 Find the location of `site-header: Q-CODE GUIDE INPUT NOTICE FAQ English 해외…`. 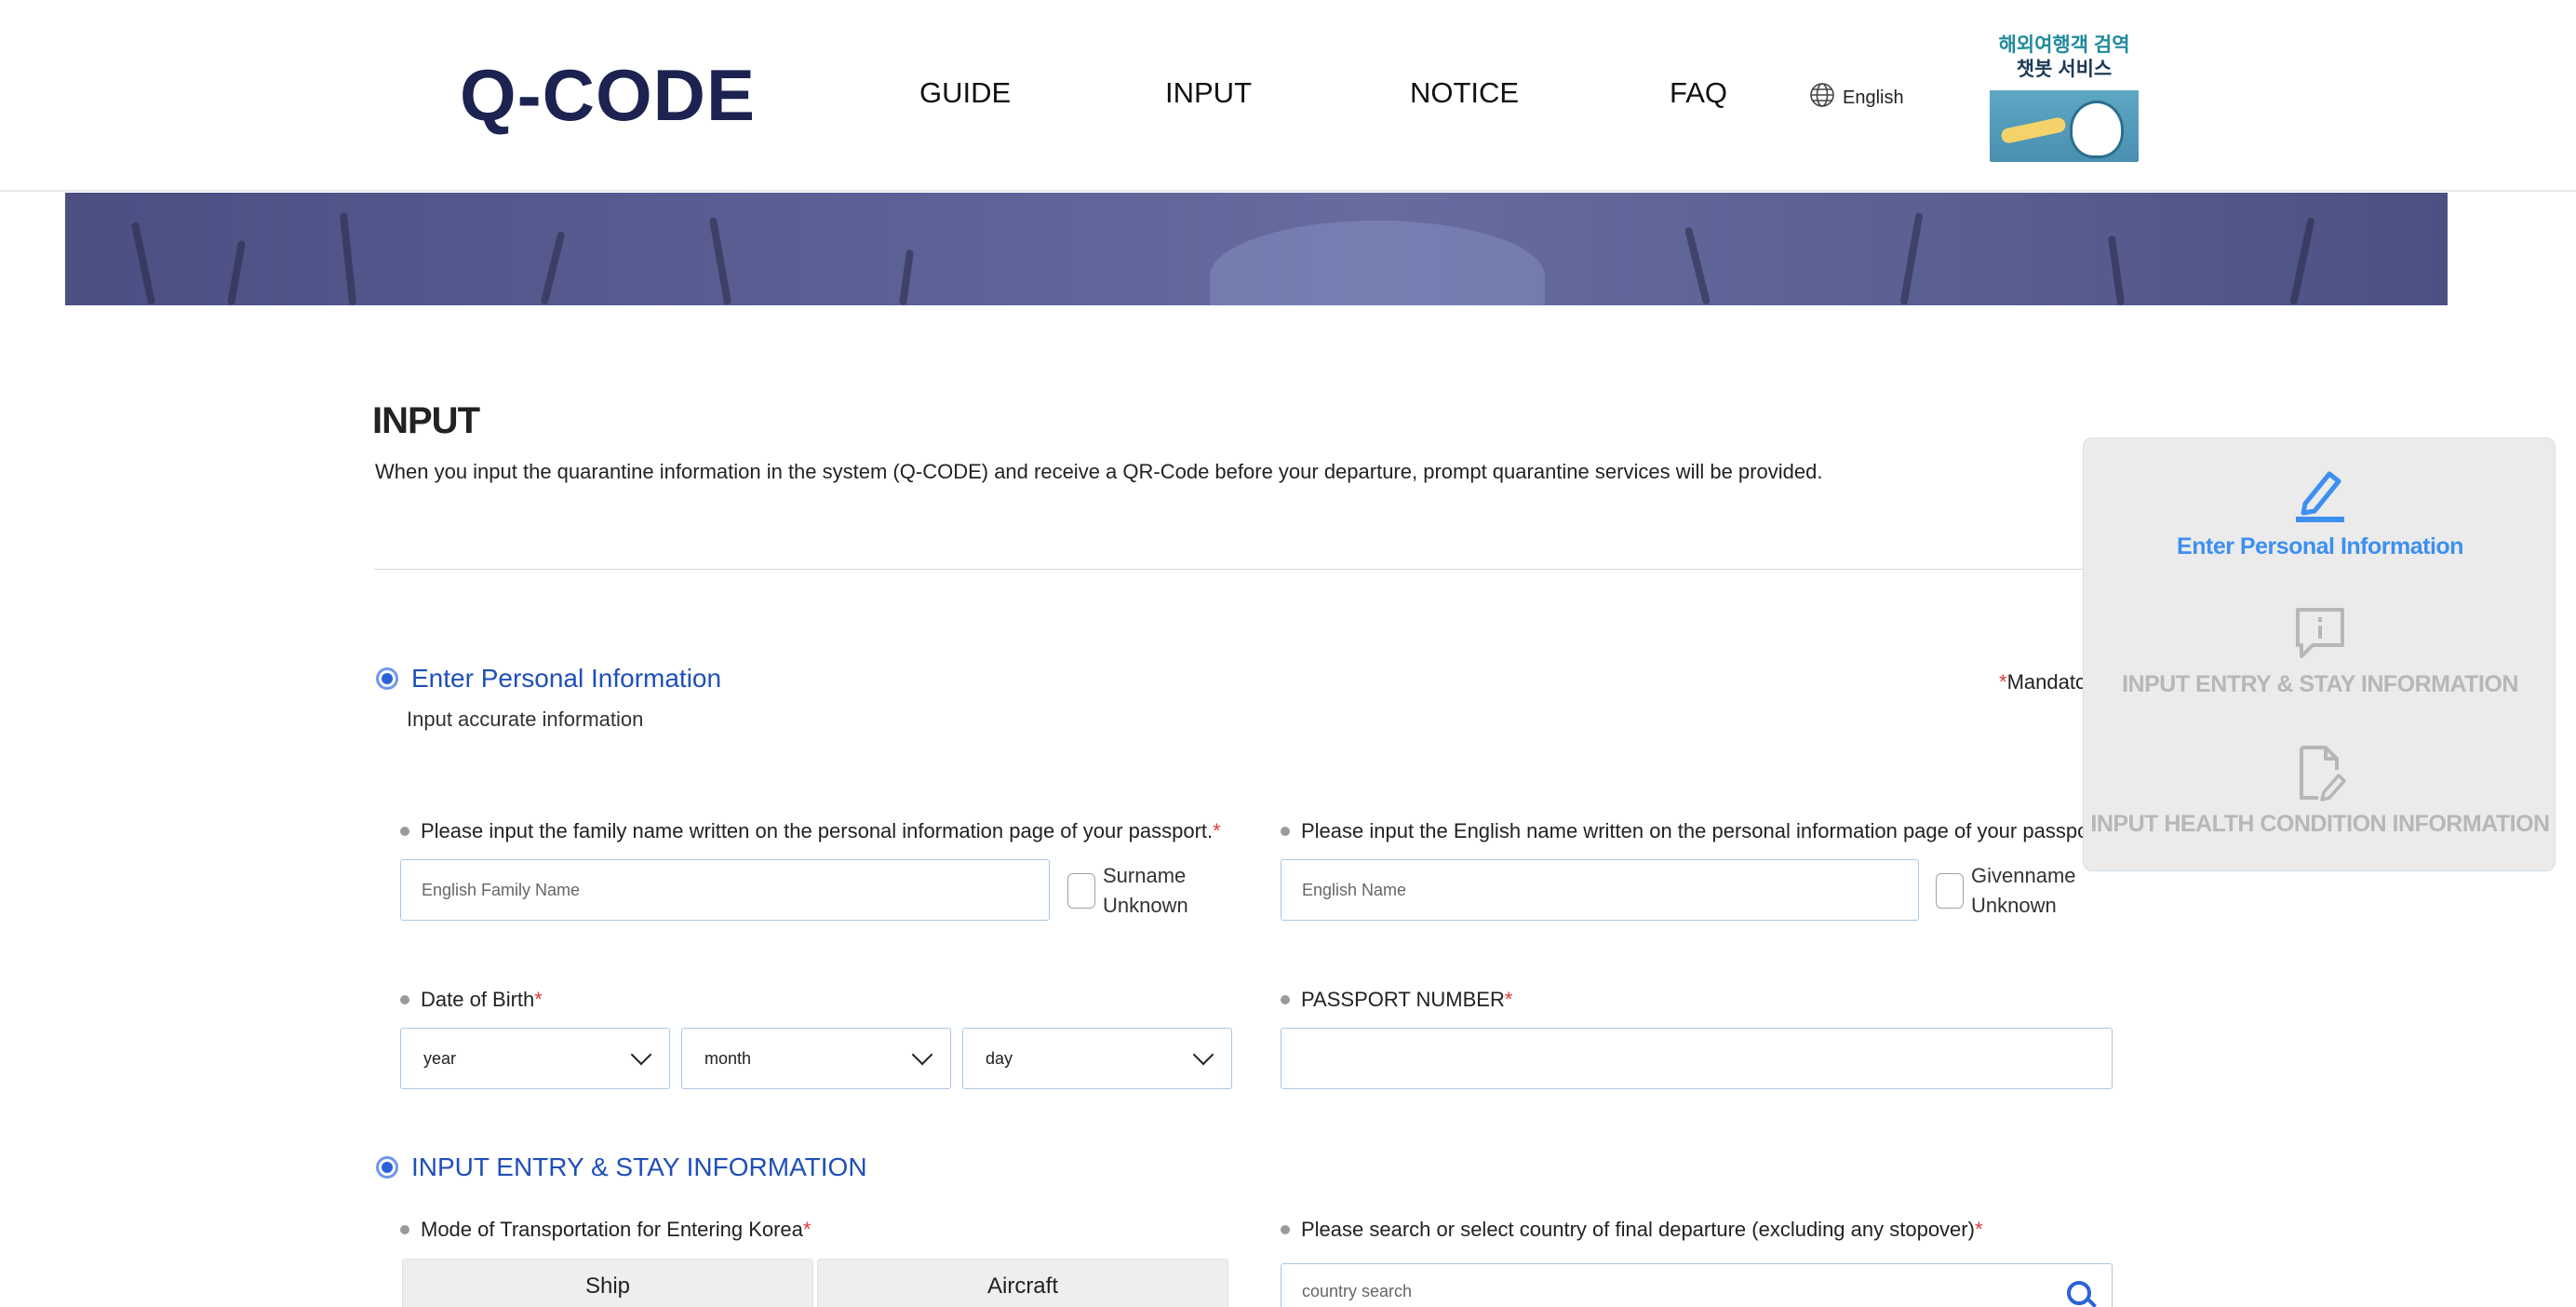

site-header: Q-CODE GUIDE INPUT NOTICE FAQ English 해외… is located at coordinates (1288, 96).